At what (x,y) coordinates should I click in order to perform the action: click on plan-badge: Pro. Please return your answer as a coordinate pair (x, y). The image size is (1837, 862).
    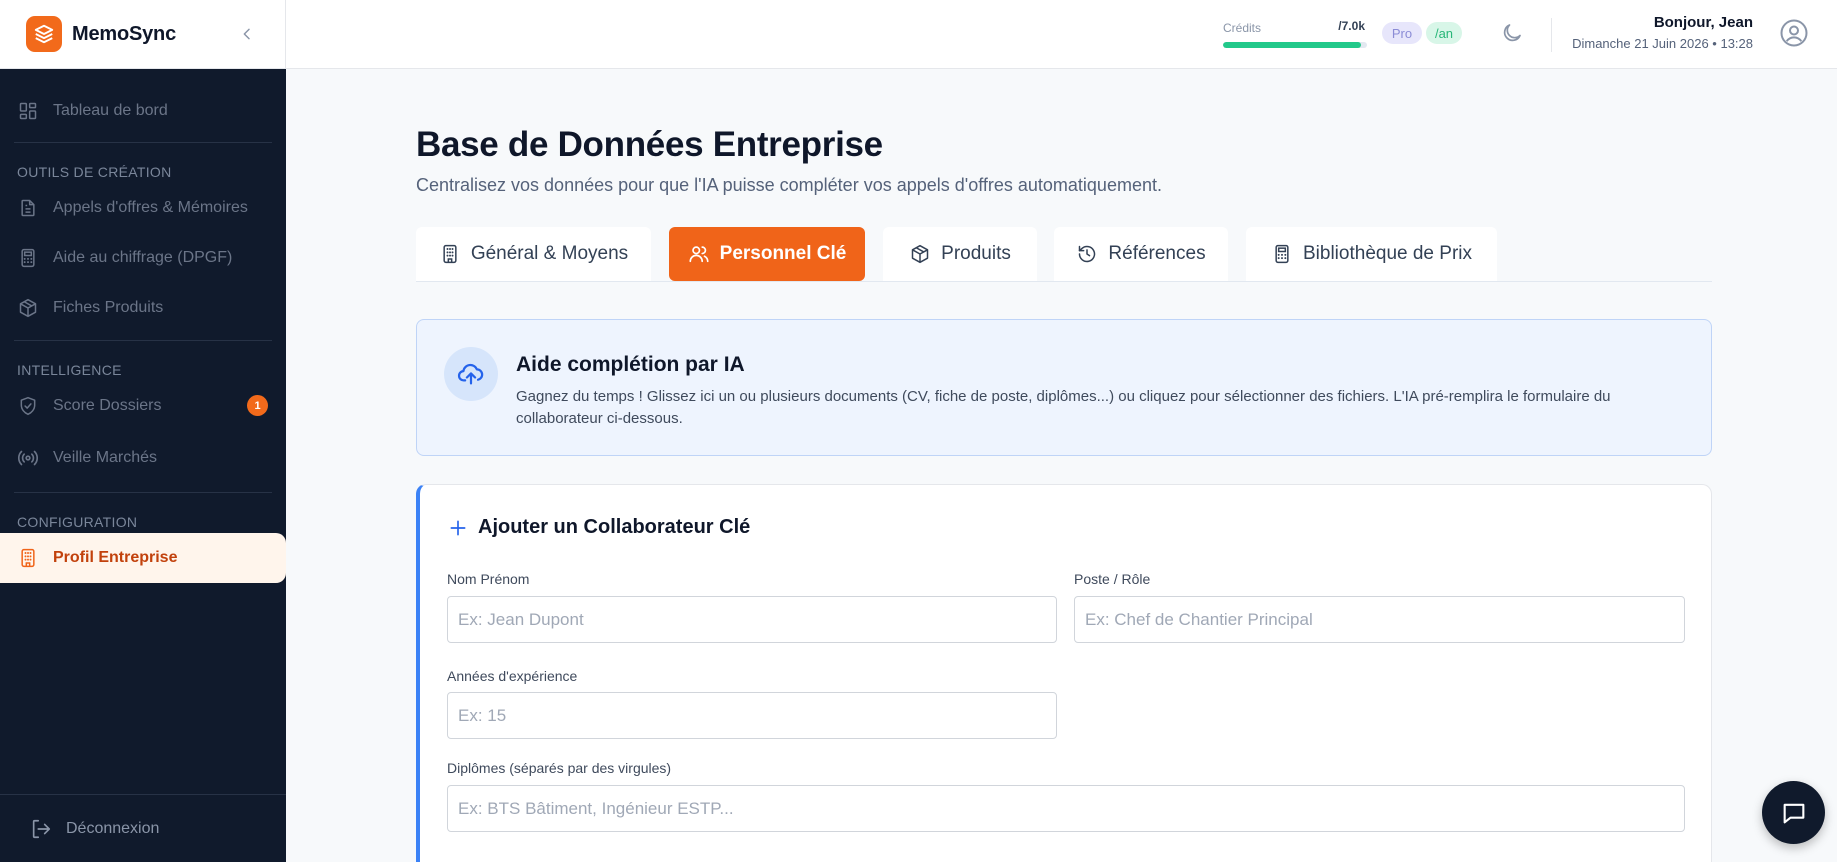
    Looking at the image, I should click on (1402, 33).